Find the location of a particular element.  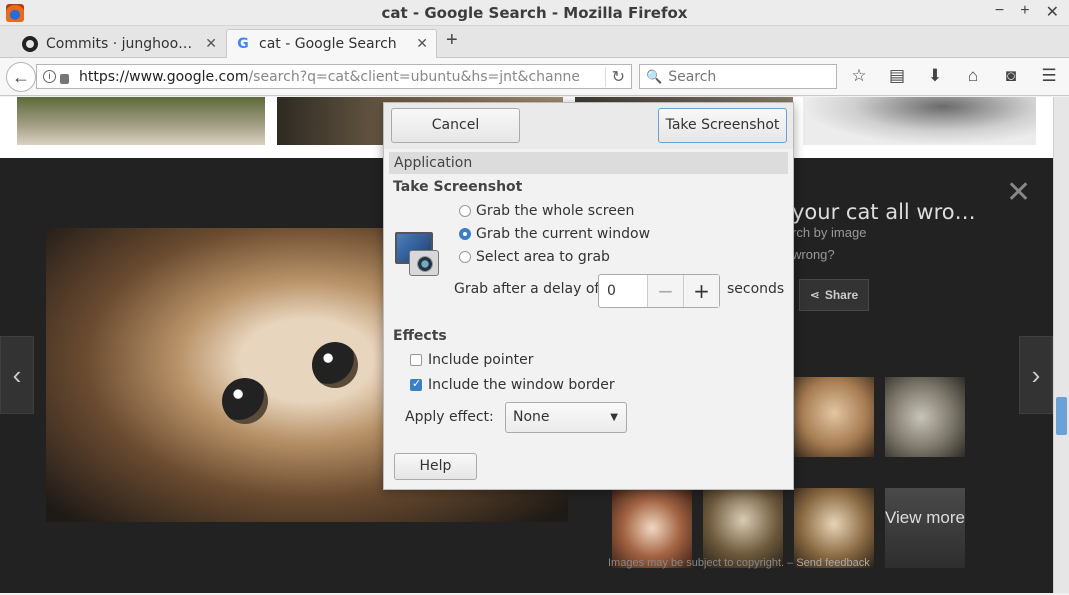

star-icon: ☆ is located at coordinates (859, 76).